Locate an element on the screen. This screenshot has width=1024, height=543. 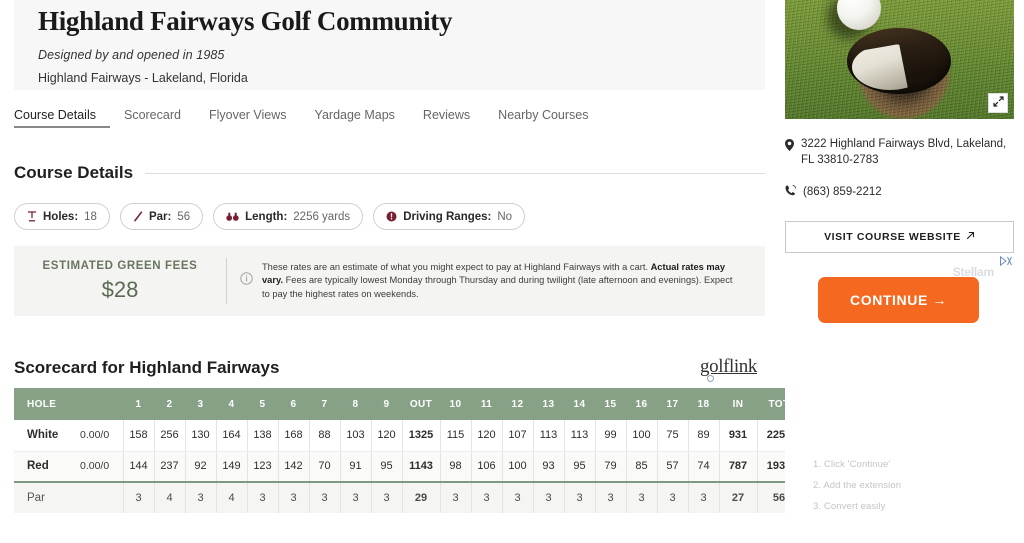
chip-driving-ranges-value: No is located at coordinates (505, 216).